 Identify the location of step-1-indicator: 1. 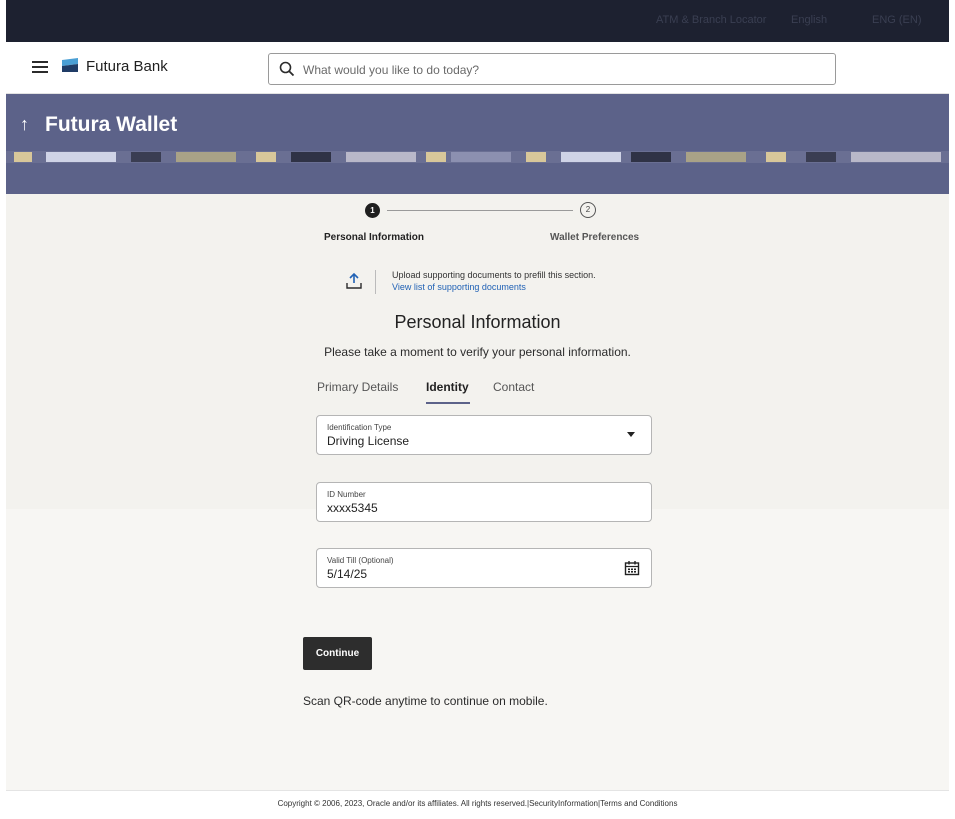
(372, 210).